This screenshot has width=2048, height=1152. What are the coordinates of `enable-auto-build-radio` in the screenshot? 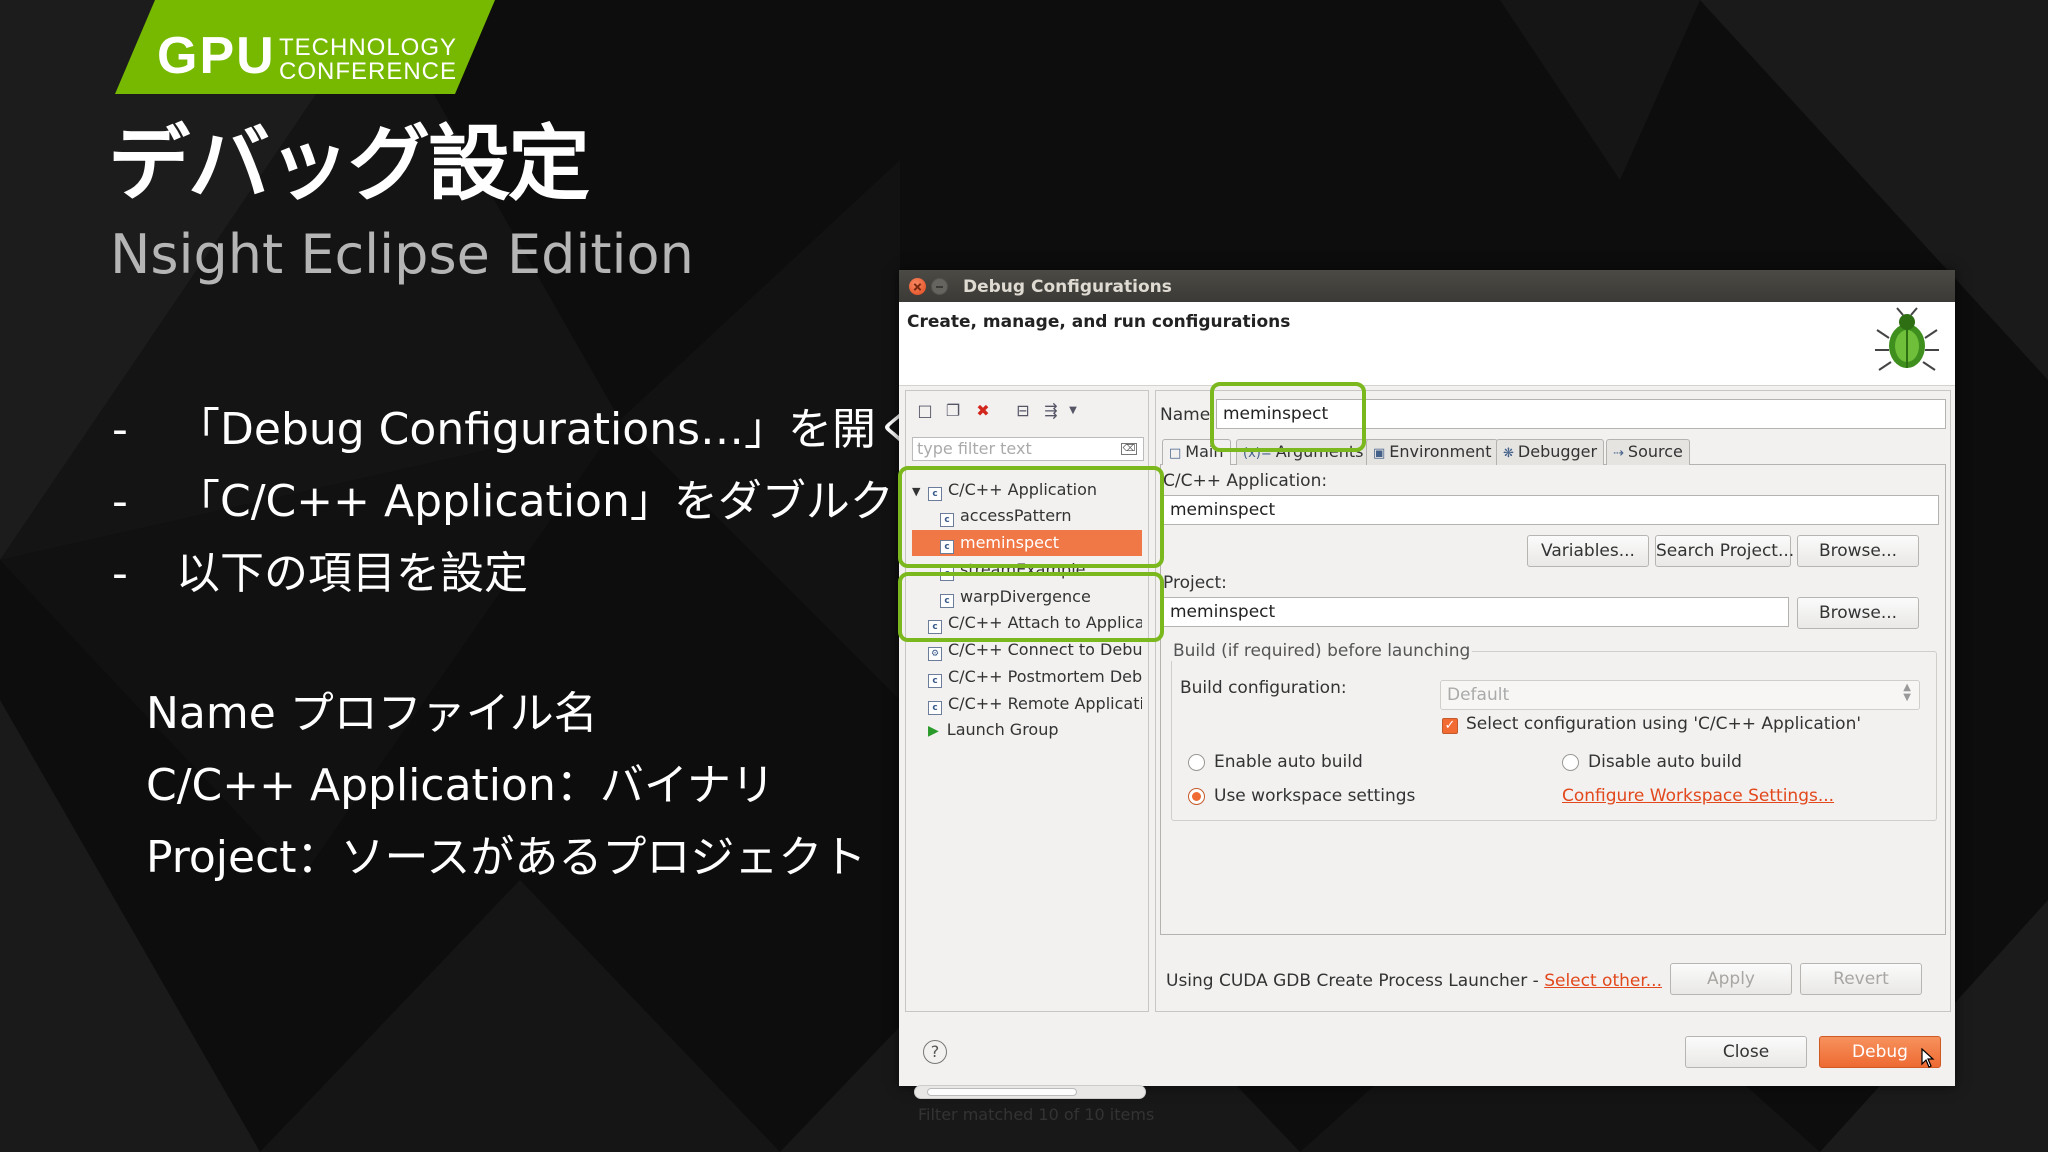 It's located at (1196, 762).